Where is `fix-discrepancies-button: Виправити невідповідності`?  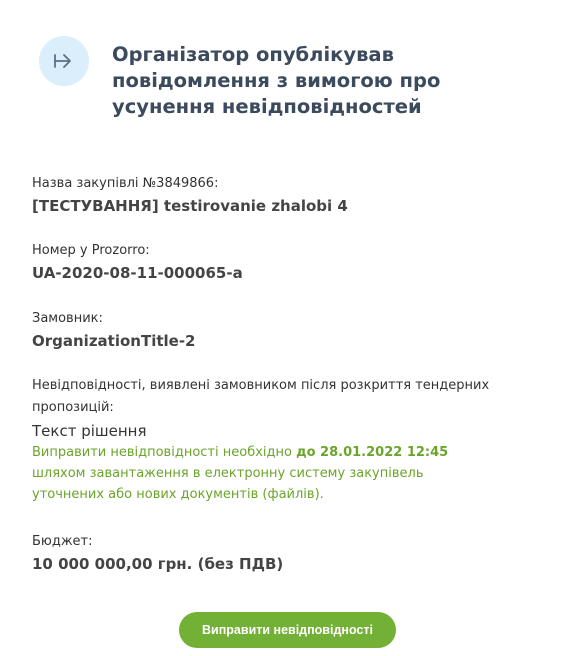 fix-discrepancies-button: Виправити невідповідності is located at coordinates (287, 630).